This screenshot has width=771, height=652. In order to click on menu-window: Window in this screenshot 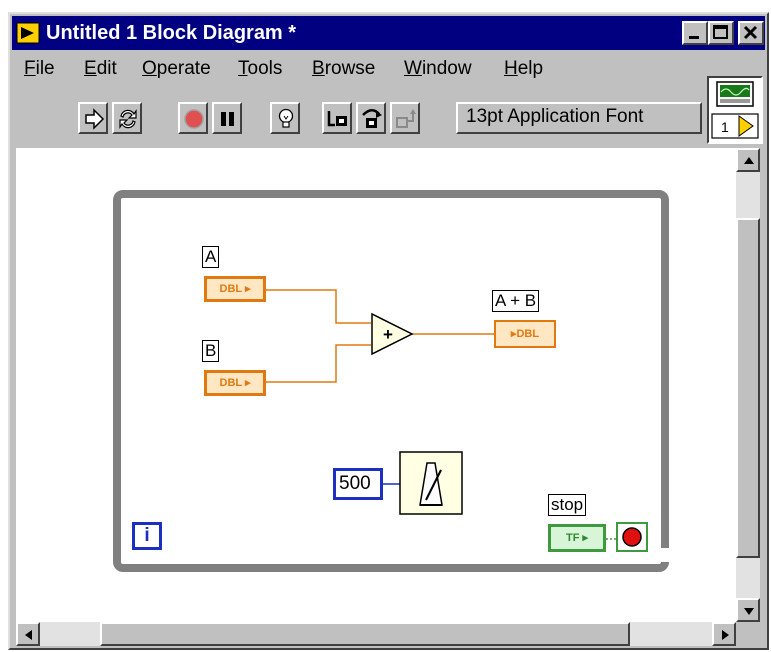, I will do `click(438, 69)`.